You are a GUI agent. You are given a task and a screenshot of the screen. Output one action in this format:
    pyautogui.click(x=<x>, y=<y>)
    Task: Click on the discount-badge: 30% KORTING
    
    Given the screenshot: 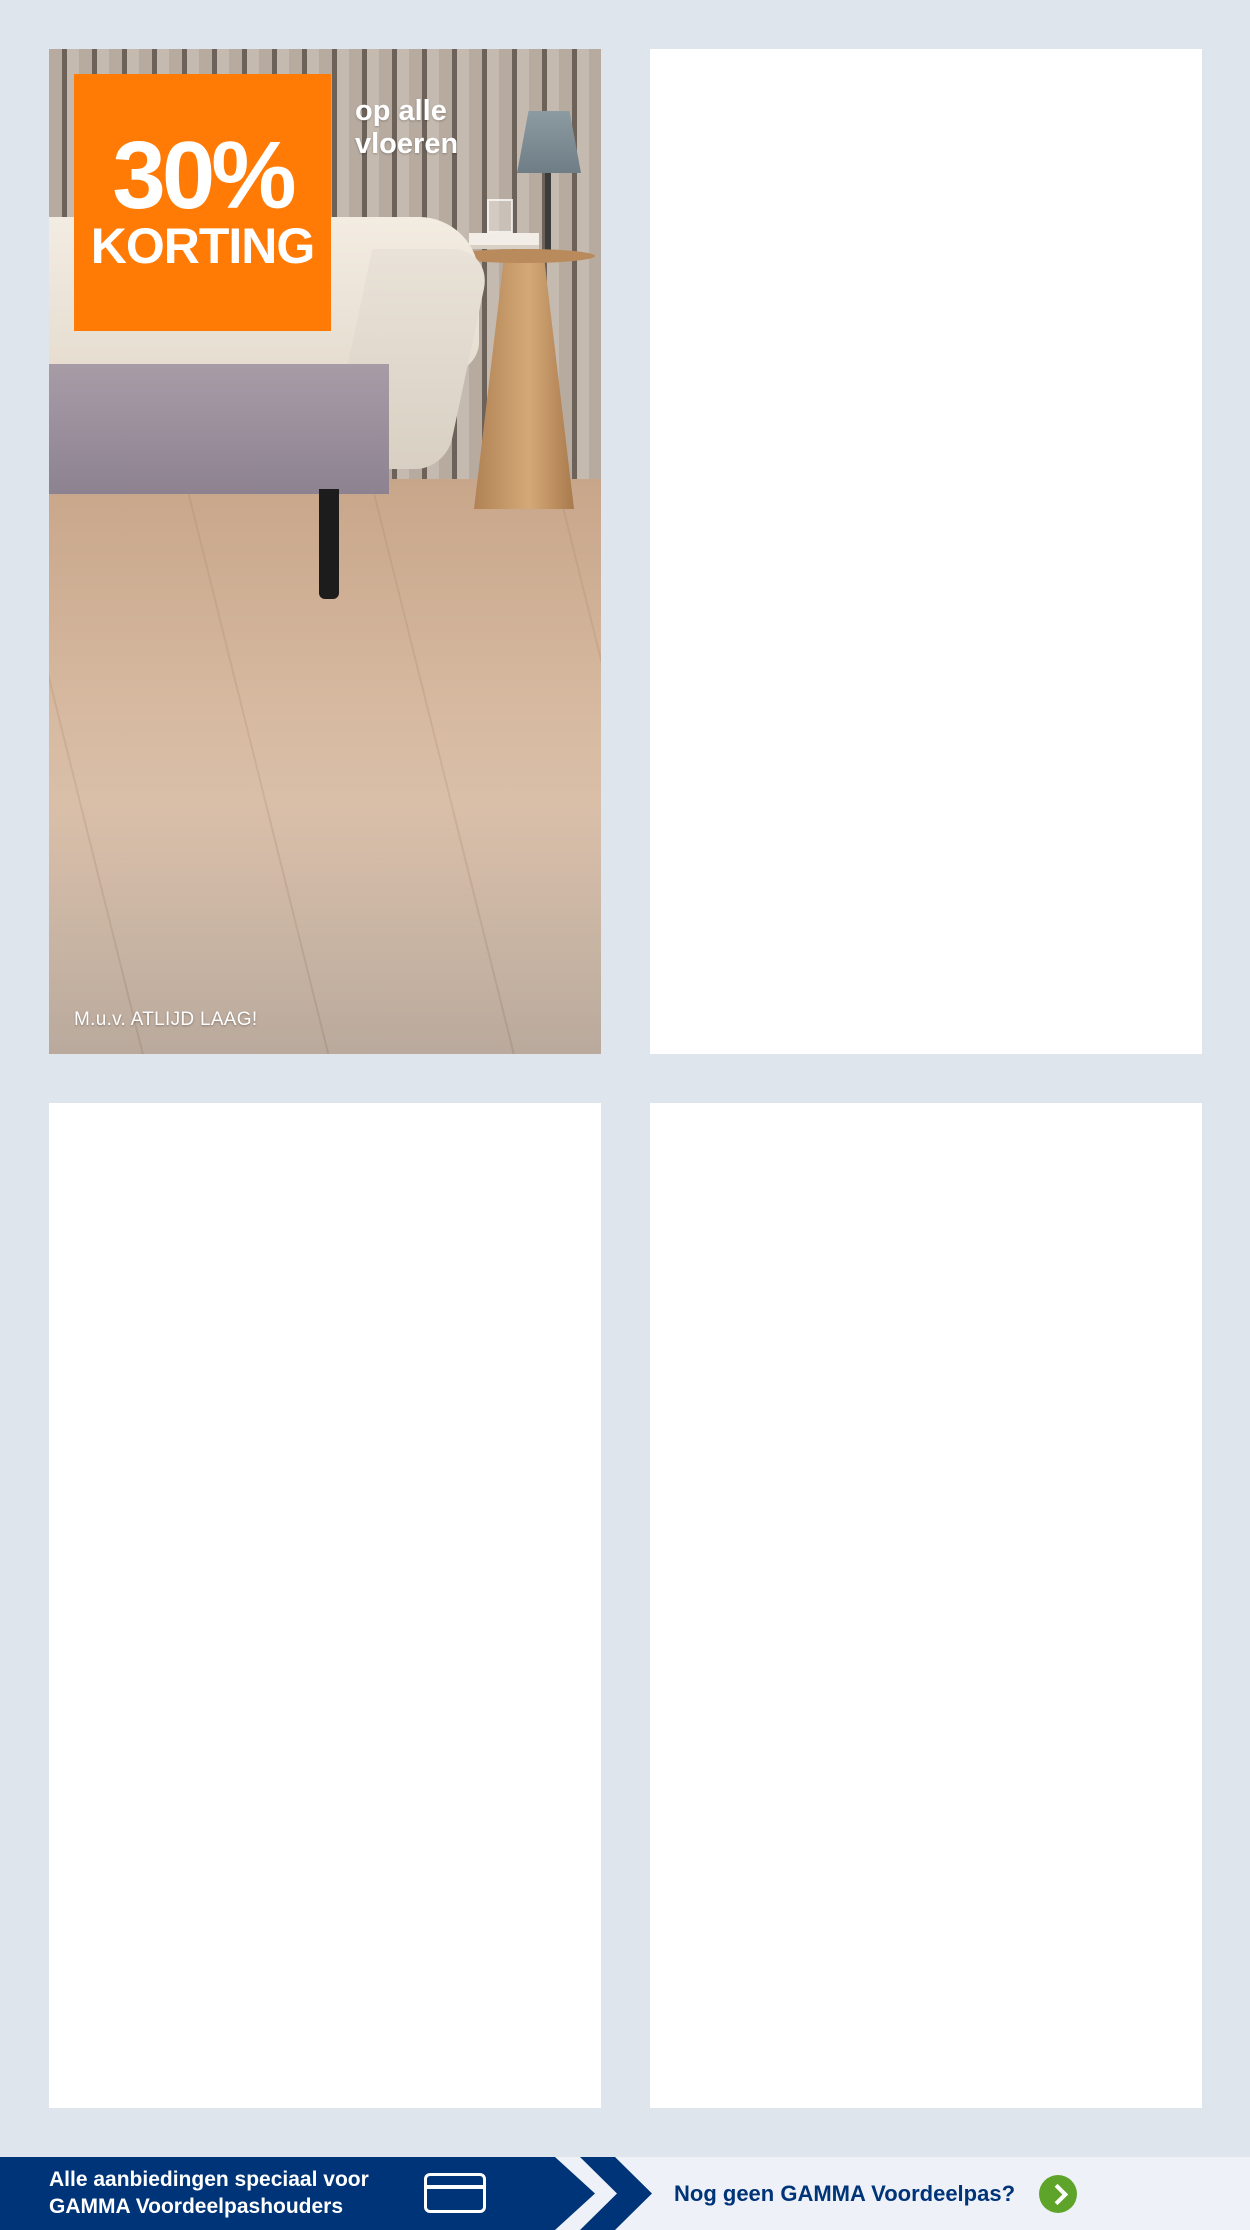 What is the action you would take?
    pyautogui.click(x=202, y=202)
    